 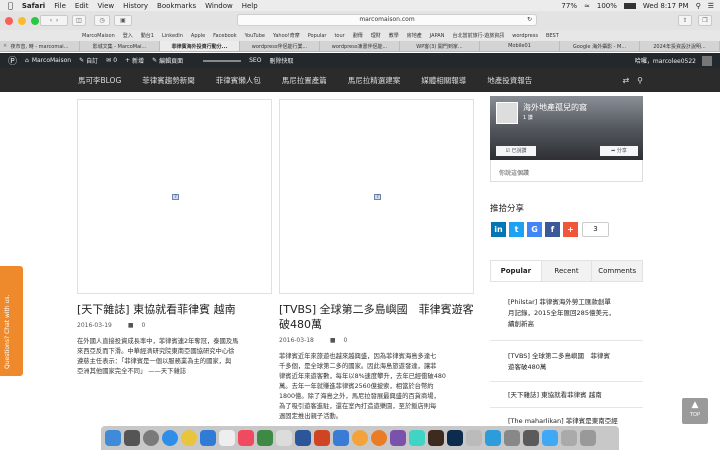 What do you see at coordinates (54, 20) in the screenshot?
I see `back-forward-button: ‹ ›` at bounding box center [54, 20].